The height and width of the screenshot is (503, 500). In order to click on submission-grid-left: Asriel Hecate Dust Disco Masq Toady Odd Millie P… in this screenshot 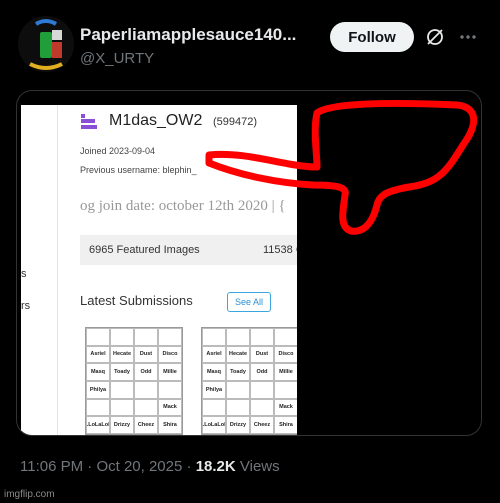, I will do `click(134, 381)`.